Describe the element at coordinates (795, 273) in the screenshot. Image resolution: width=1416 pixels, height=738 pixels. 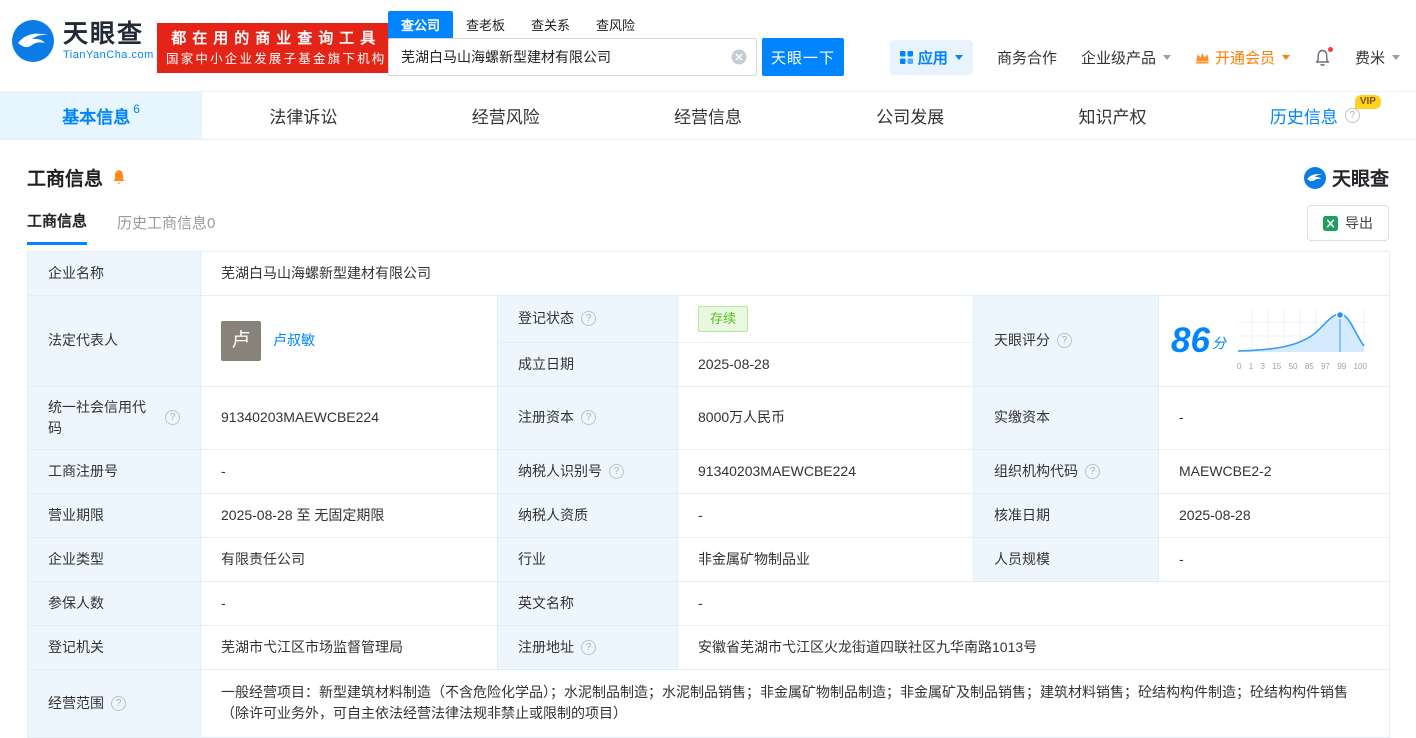
I see `company-name-value: 芜湖白马山海螺新型建材有限公司` at that location.